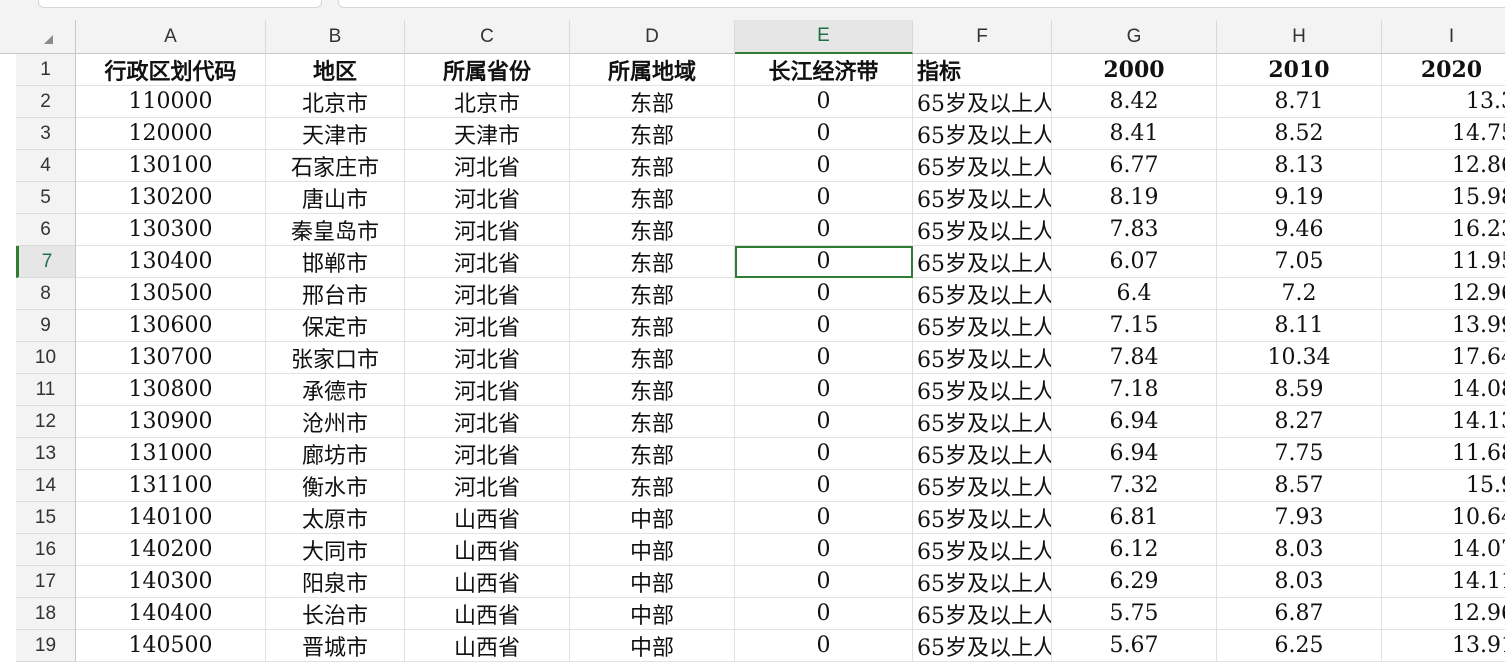 This screenshot has width=1505, height=662. I want to click on table-cell: 130900, so click(171, 422).